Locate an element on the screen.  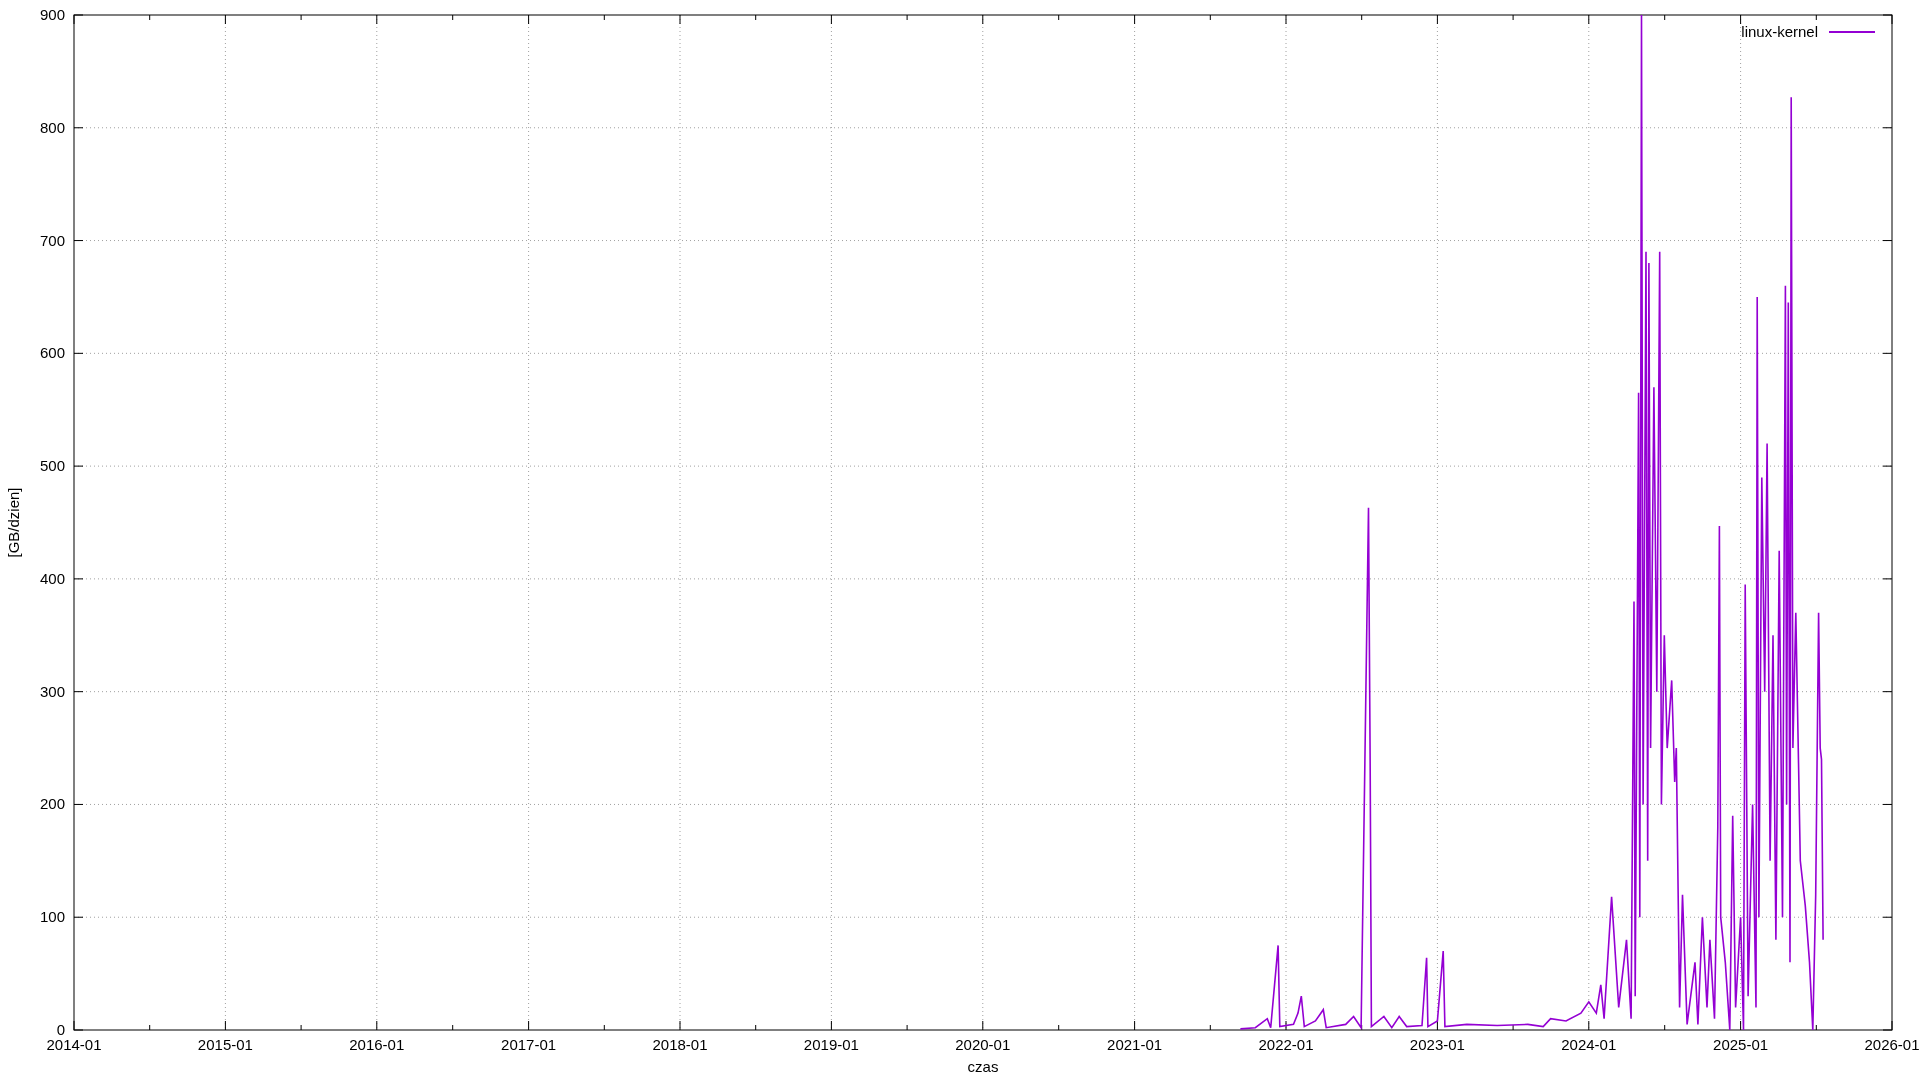
x-tick-label: 2024-01 is located at coordinates (1589, 1044).